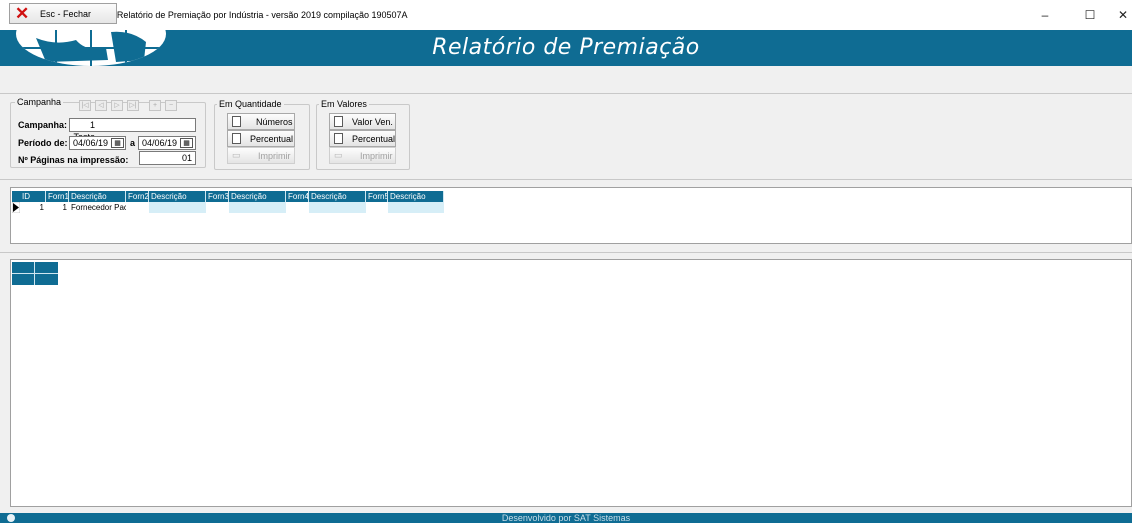 The height and width of the screenshot is (523, 1132). I want to click on results-grid, so click(35, 273).